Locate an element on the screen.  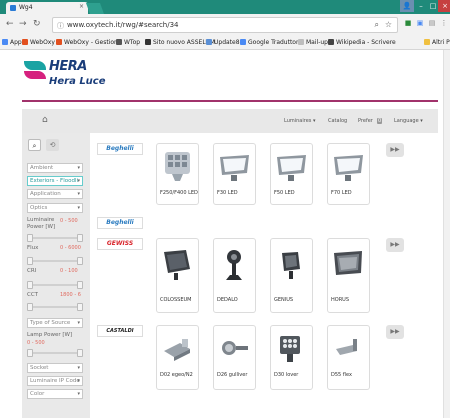
bookmark-item: WTop is located at coordinates (128, 42).